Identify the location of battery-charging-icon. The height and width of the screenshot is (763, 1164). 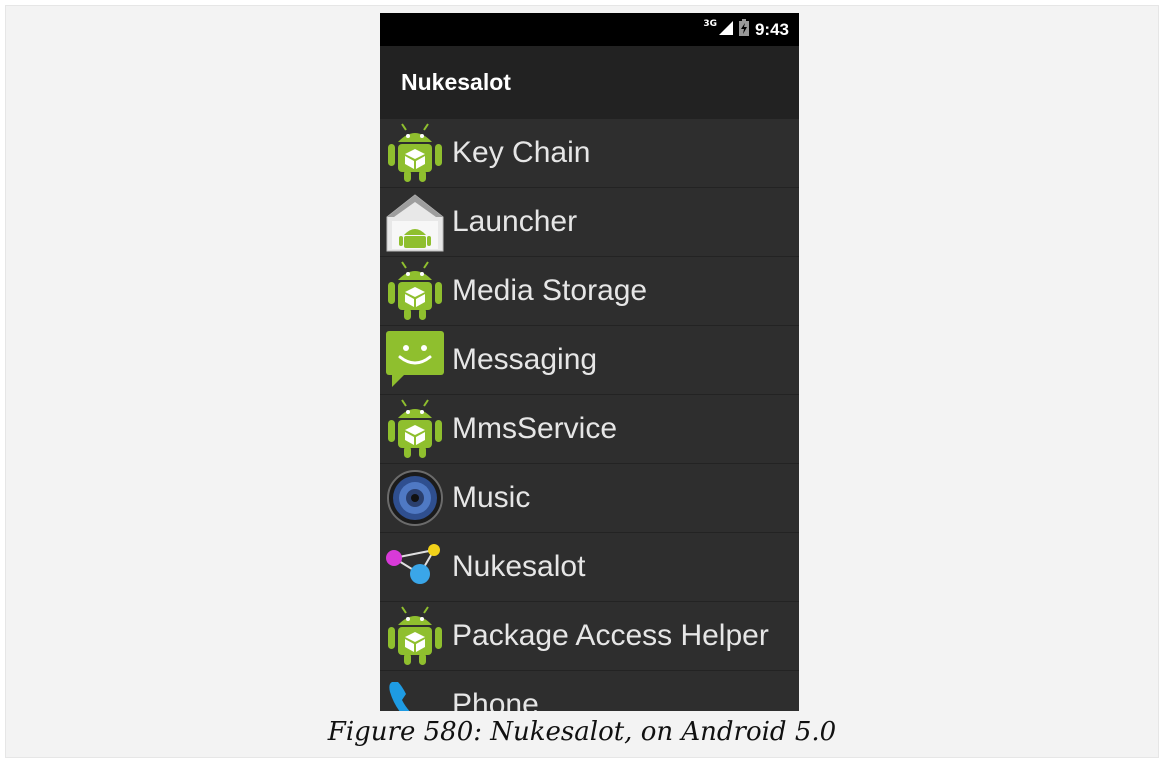
(743, 29).